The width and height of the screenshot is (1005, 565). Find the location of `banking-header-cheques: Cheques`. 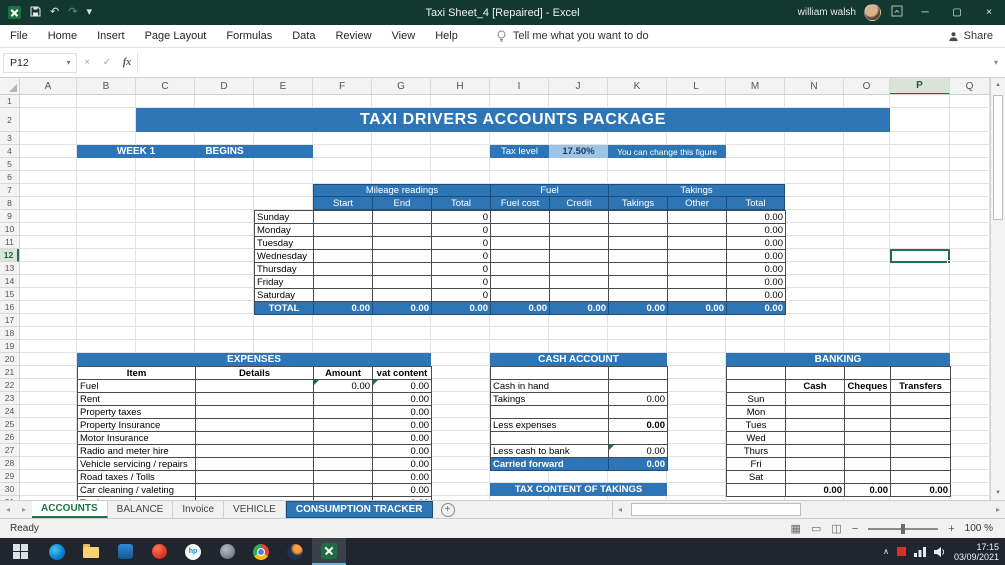

banking-header-cheques: Cheques is located at coordinates (867, 386).